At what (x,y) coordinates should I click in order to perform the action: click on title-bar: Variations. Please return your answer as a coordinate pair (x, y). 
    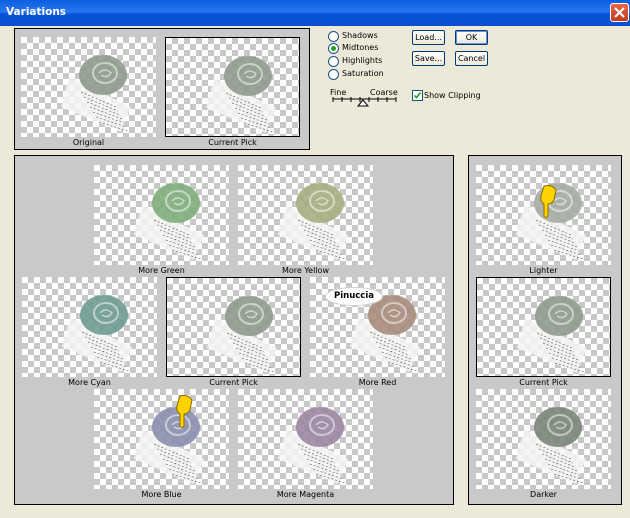
    Looking at the image, I should click on (315, 13).